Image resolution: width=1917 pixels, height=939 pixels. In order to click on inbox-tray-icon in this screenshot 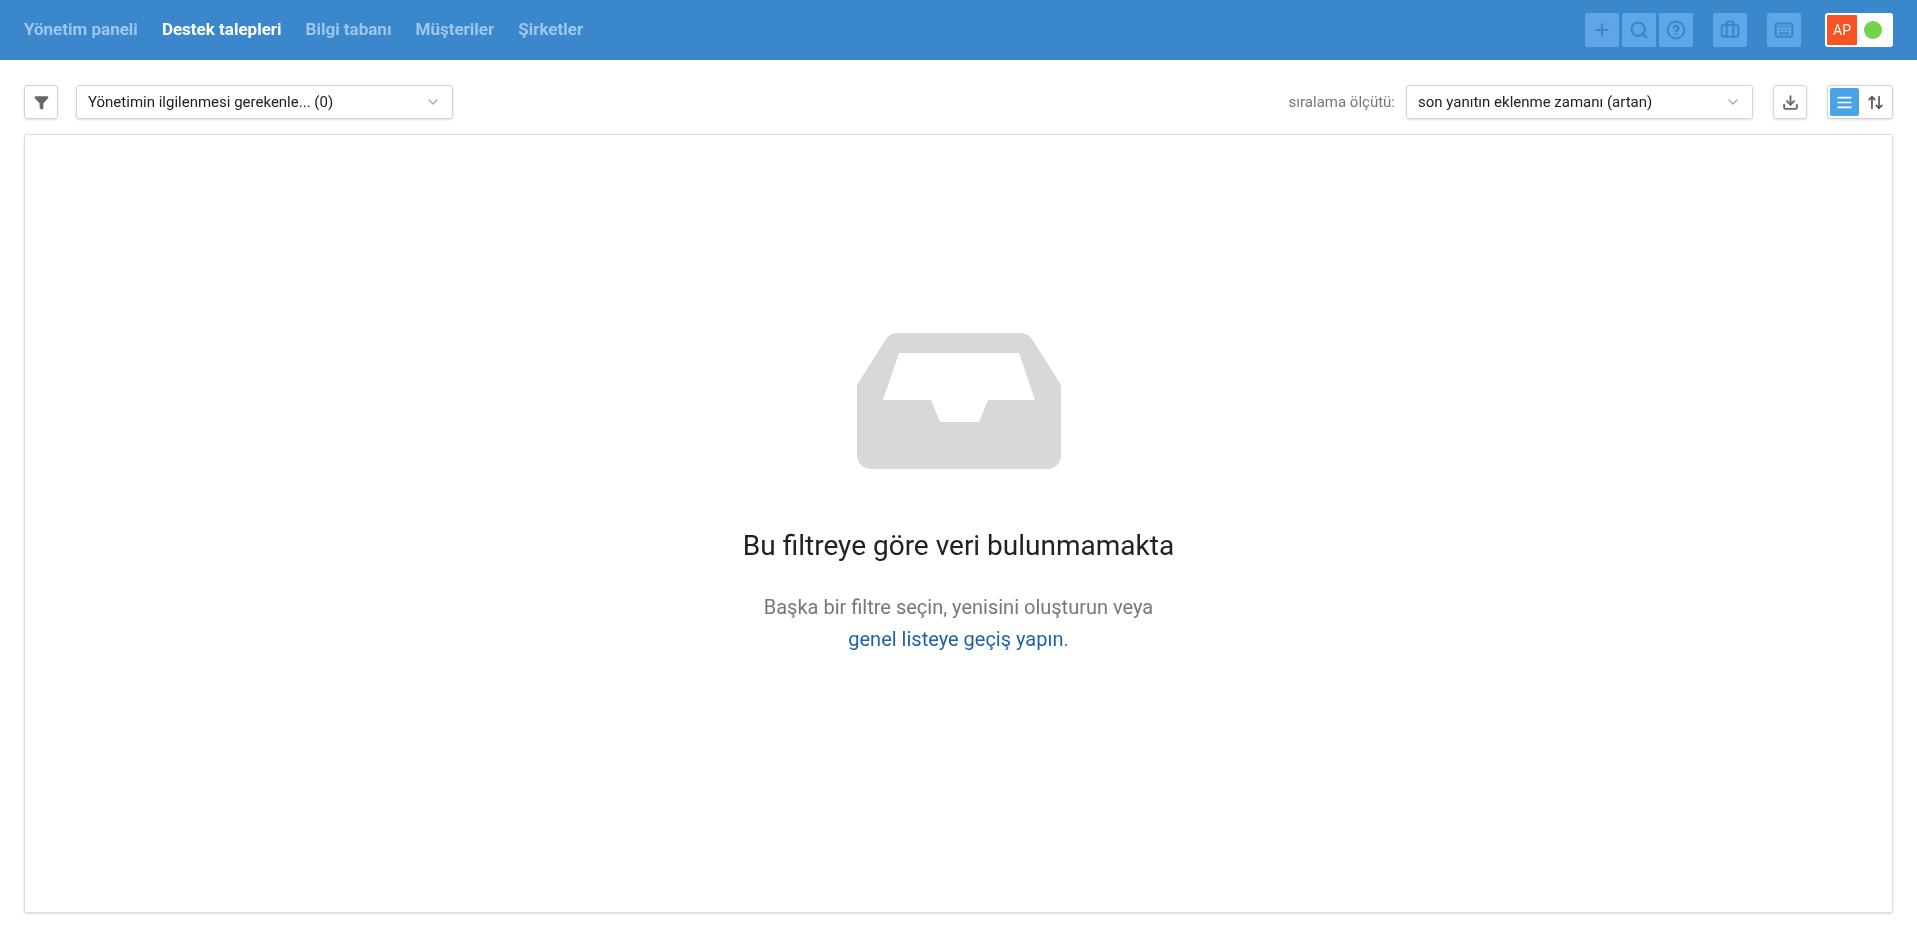, I will do `click(958, 400)`.